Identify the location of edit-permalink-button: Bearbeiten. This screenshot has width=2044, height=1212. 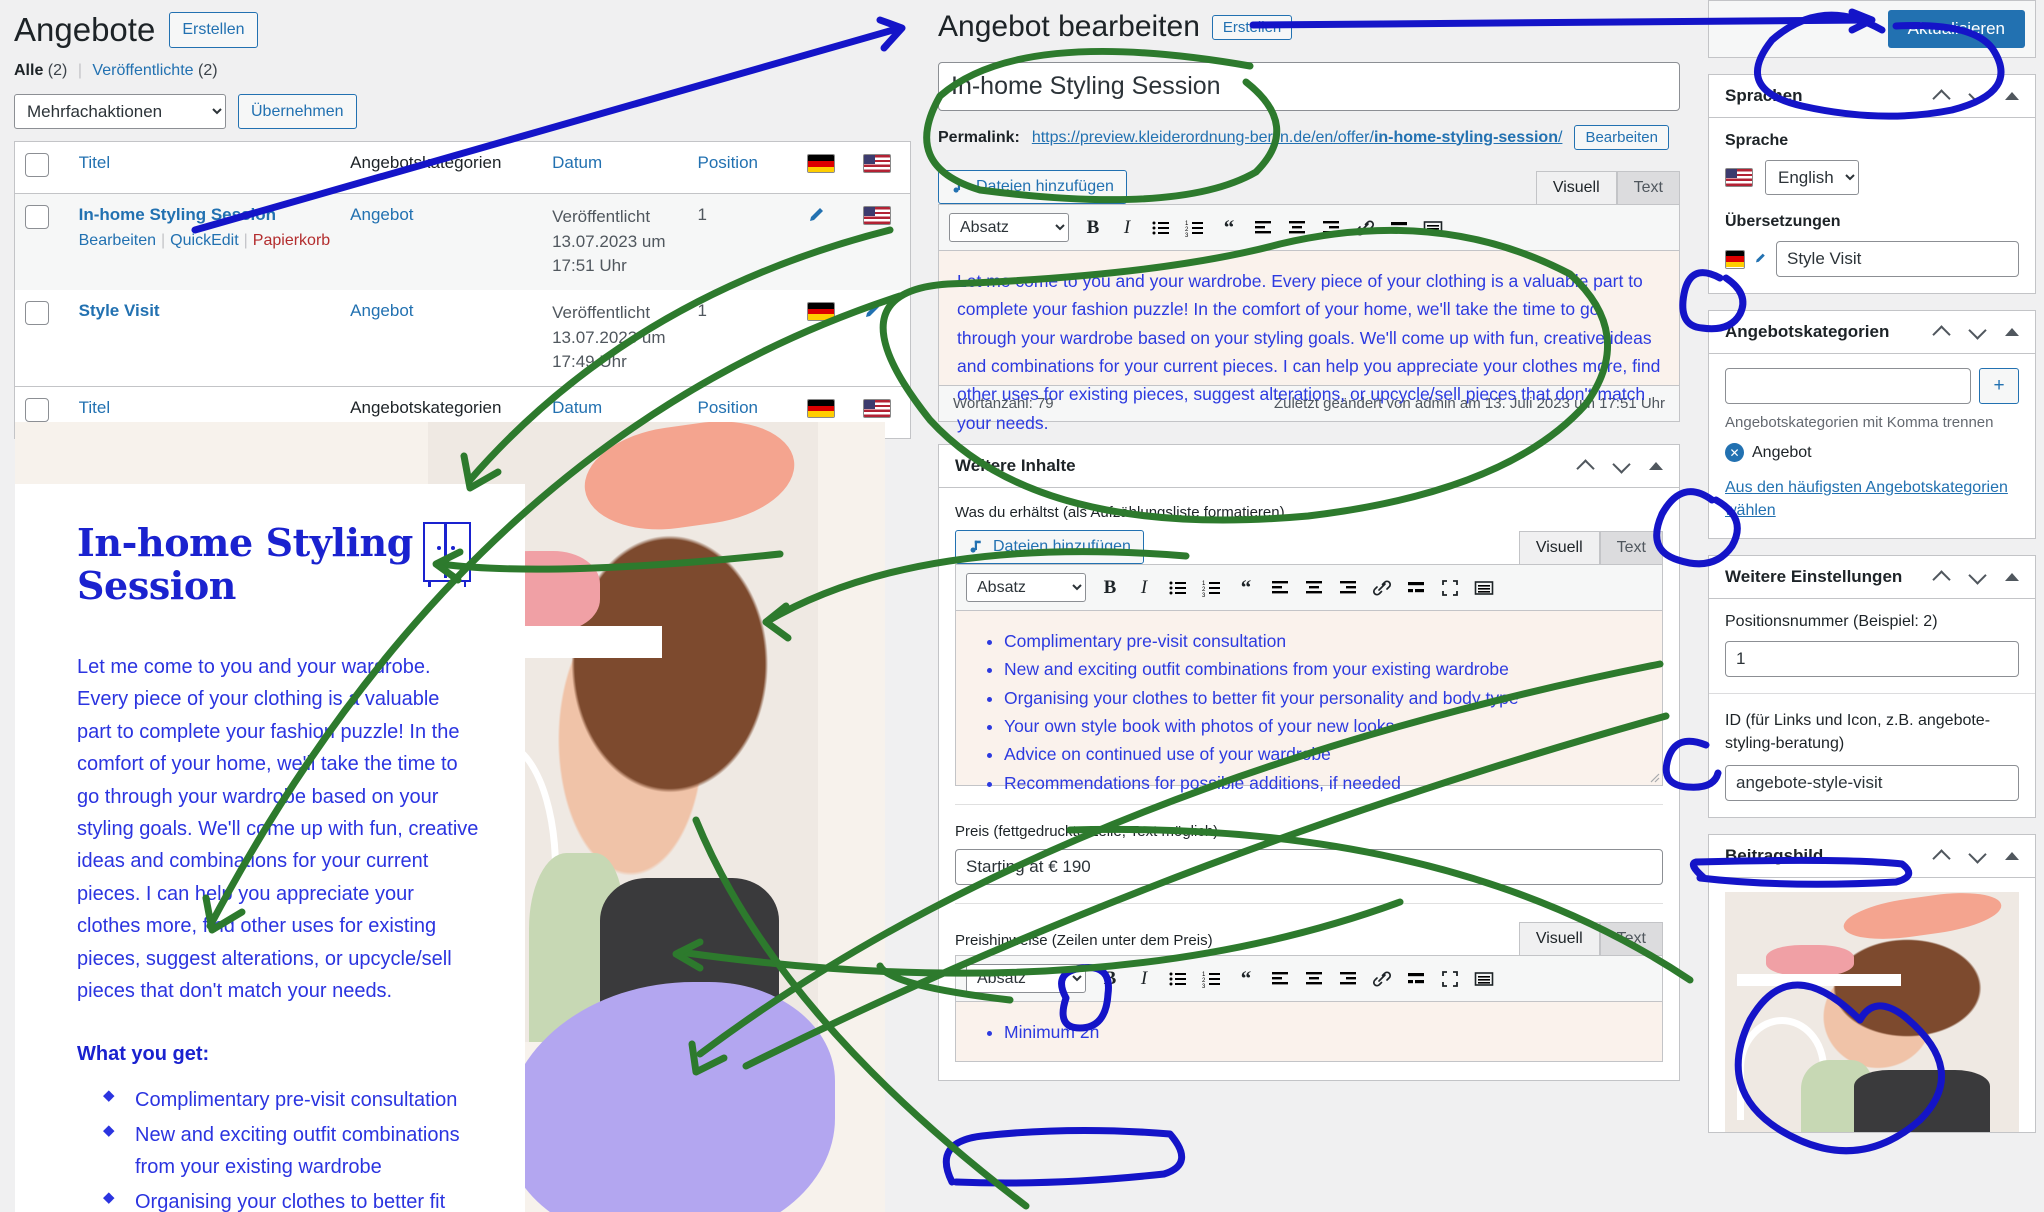
(1621, 137).